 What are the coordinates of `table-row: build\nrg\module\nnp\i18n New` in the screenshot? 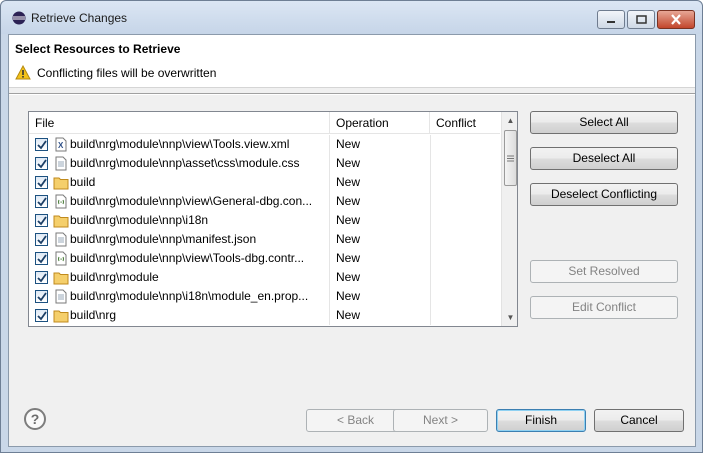 It's located at (264, 220).